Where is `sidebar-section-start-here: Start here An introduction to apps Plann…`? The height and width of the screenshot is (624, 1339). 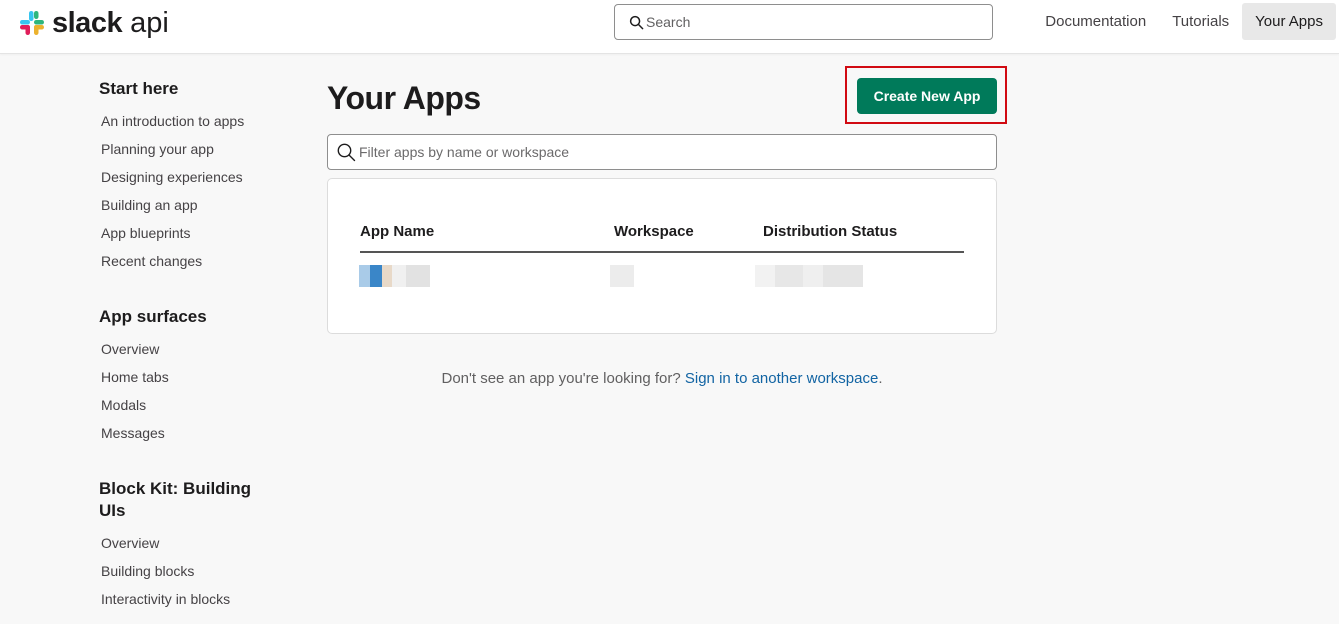 sidebar-section-start-here: Start here An introduction to apps Plann… is located at coordinates (189, 179).